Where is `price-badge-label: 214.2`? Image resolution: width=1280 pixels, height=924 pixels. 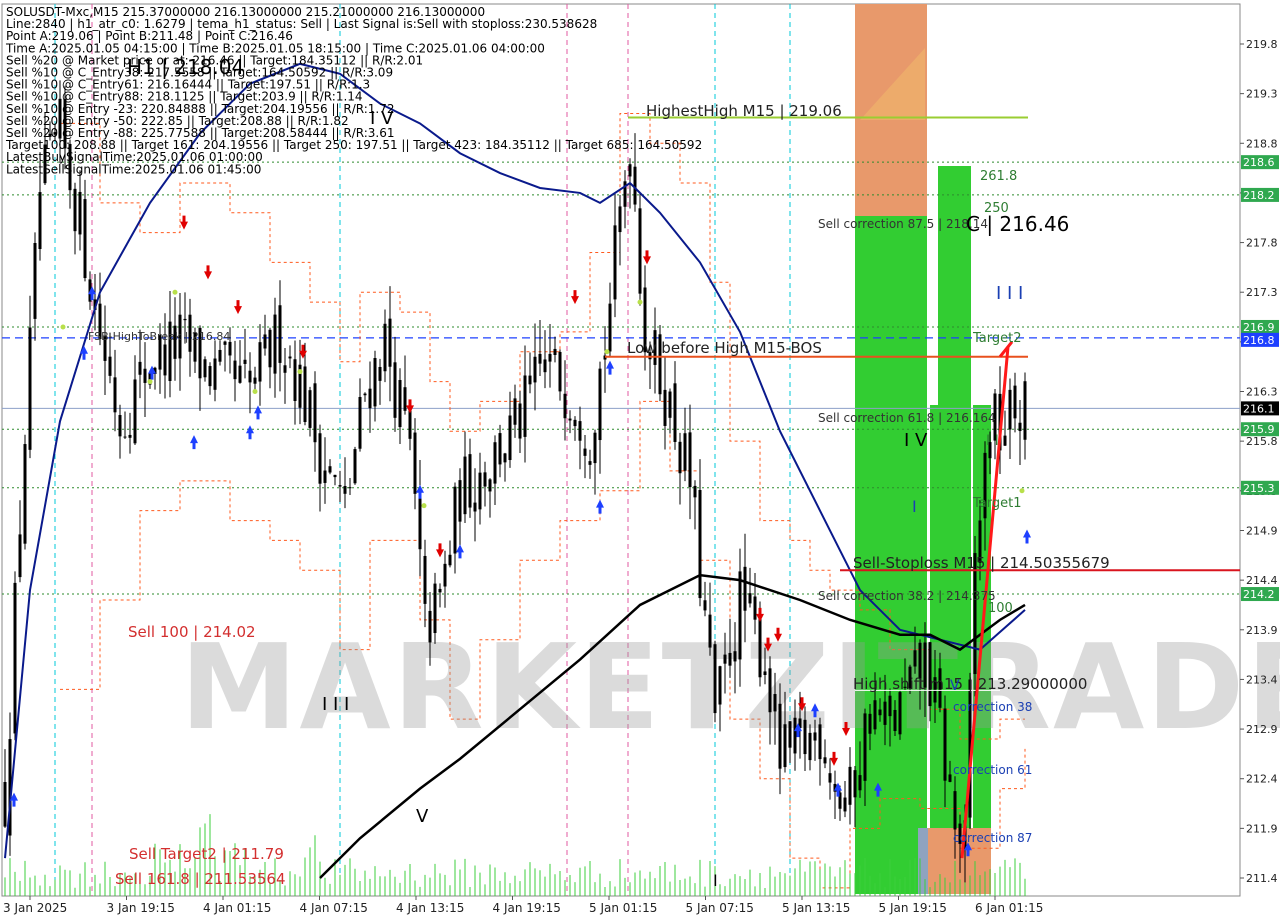
price-badge-label: 214.2 is located at coordinates (1259, 594).